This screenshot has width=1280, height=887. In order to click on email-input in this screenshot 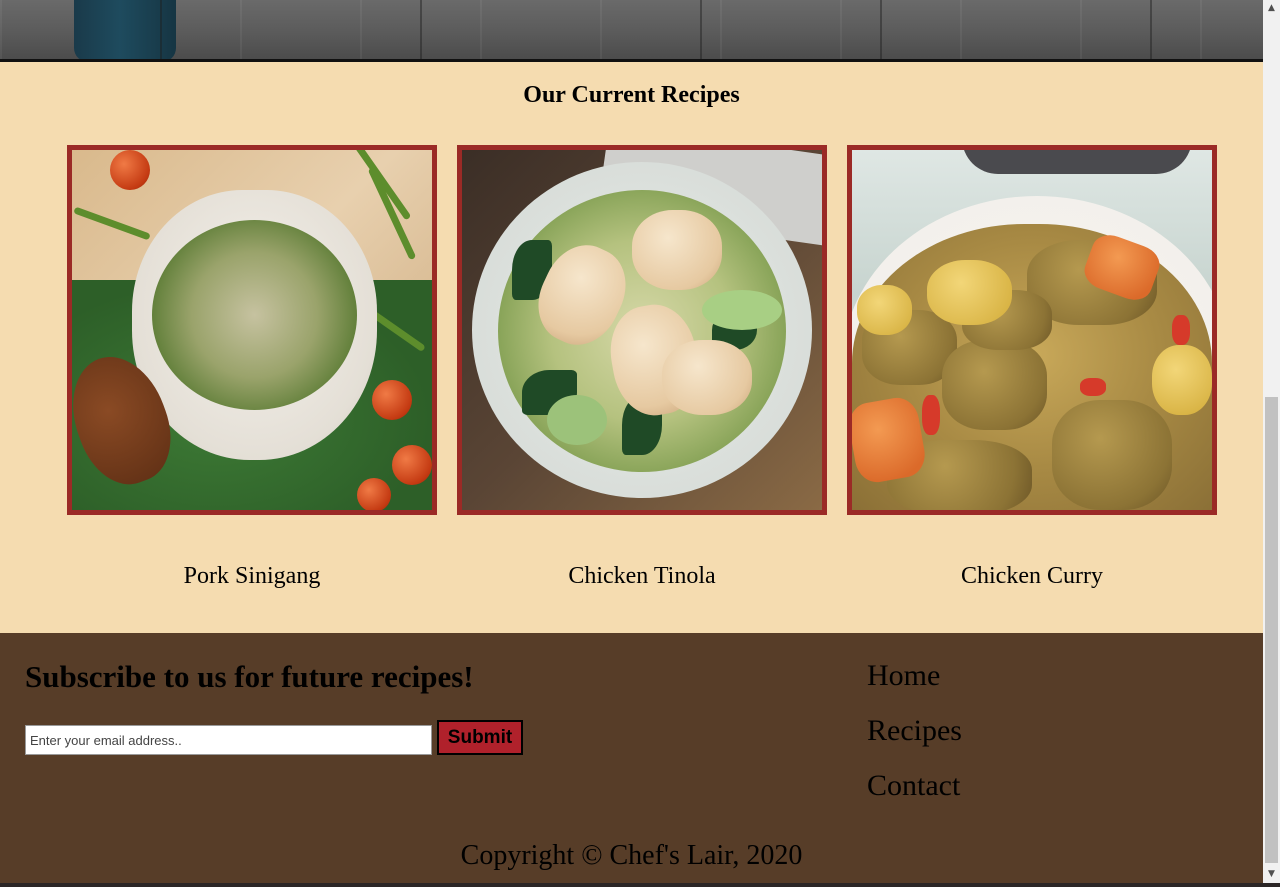, I will do `click(228, 740)`.